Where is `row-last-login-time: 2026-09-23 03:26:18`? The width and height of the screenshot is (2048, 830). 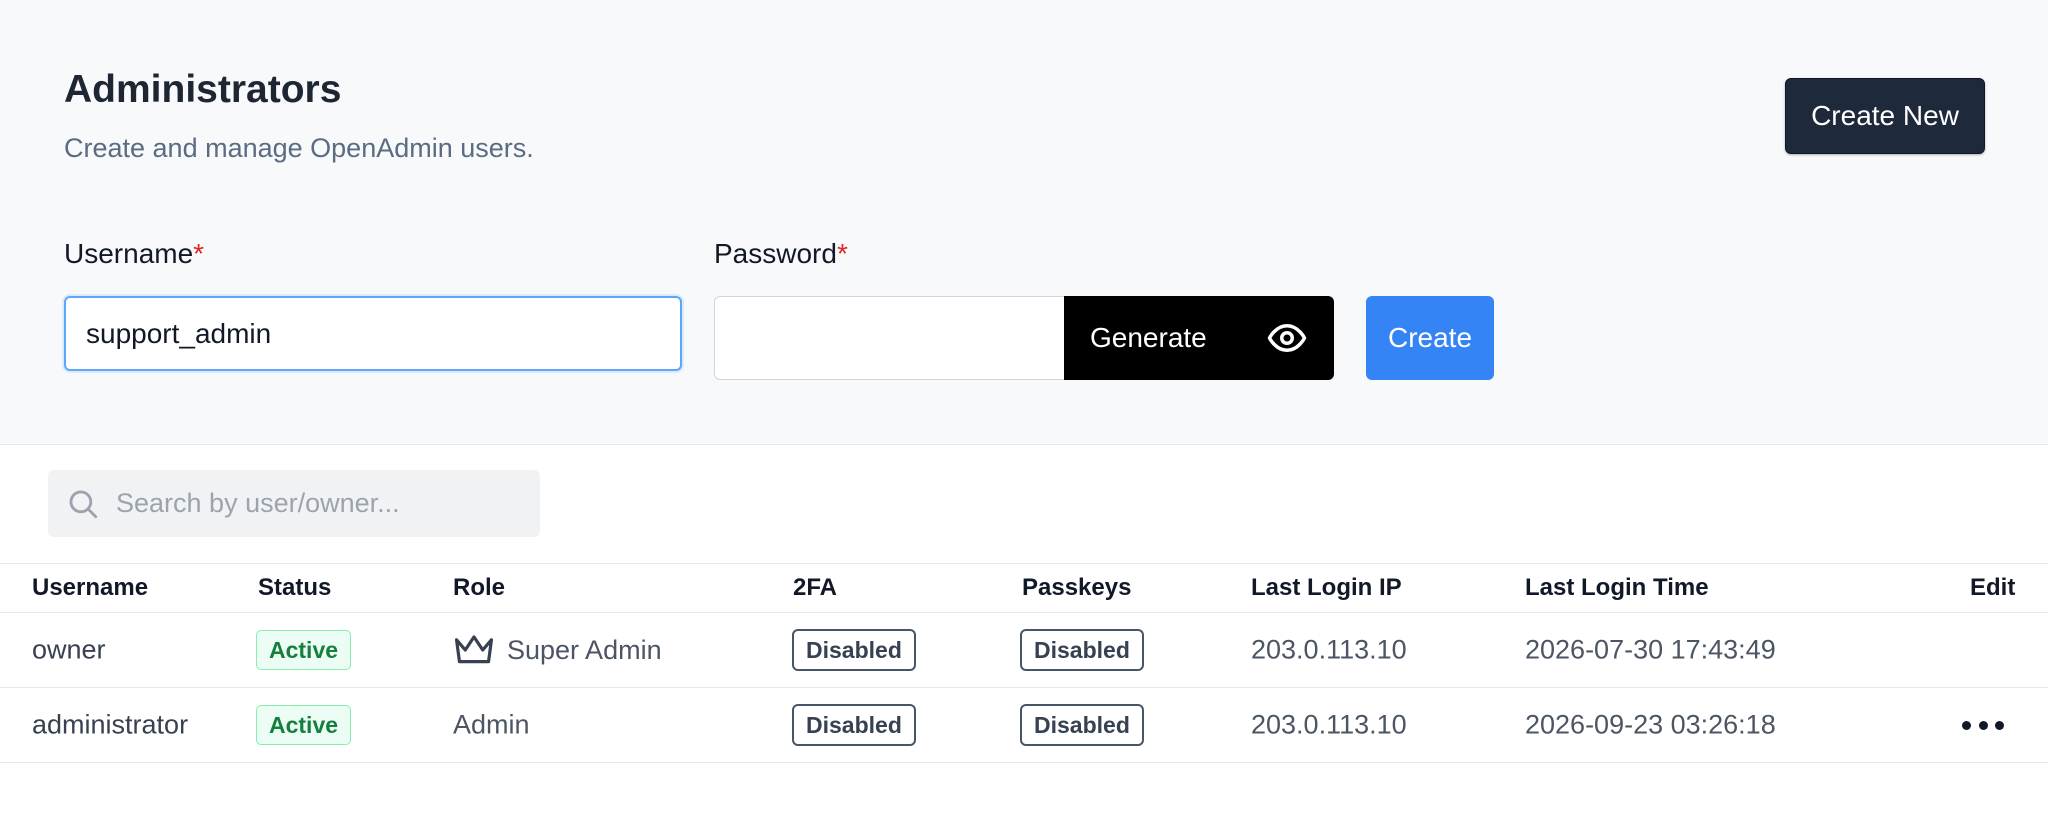
row-last-login-time: 2026-09-23 03:26:18 is located at coordinates (1650, 724).